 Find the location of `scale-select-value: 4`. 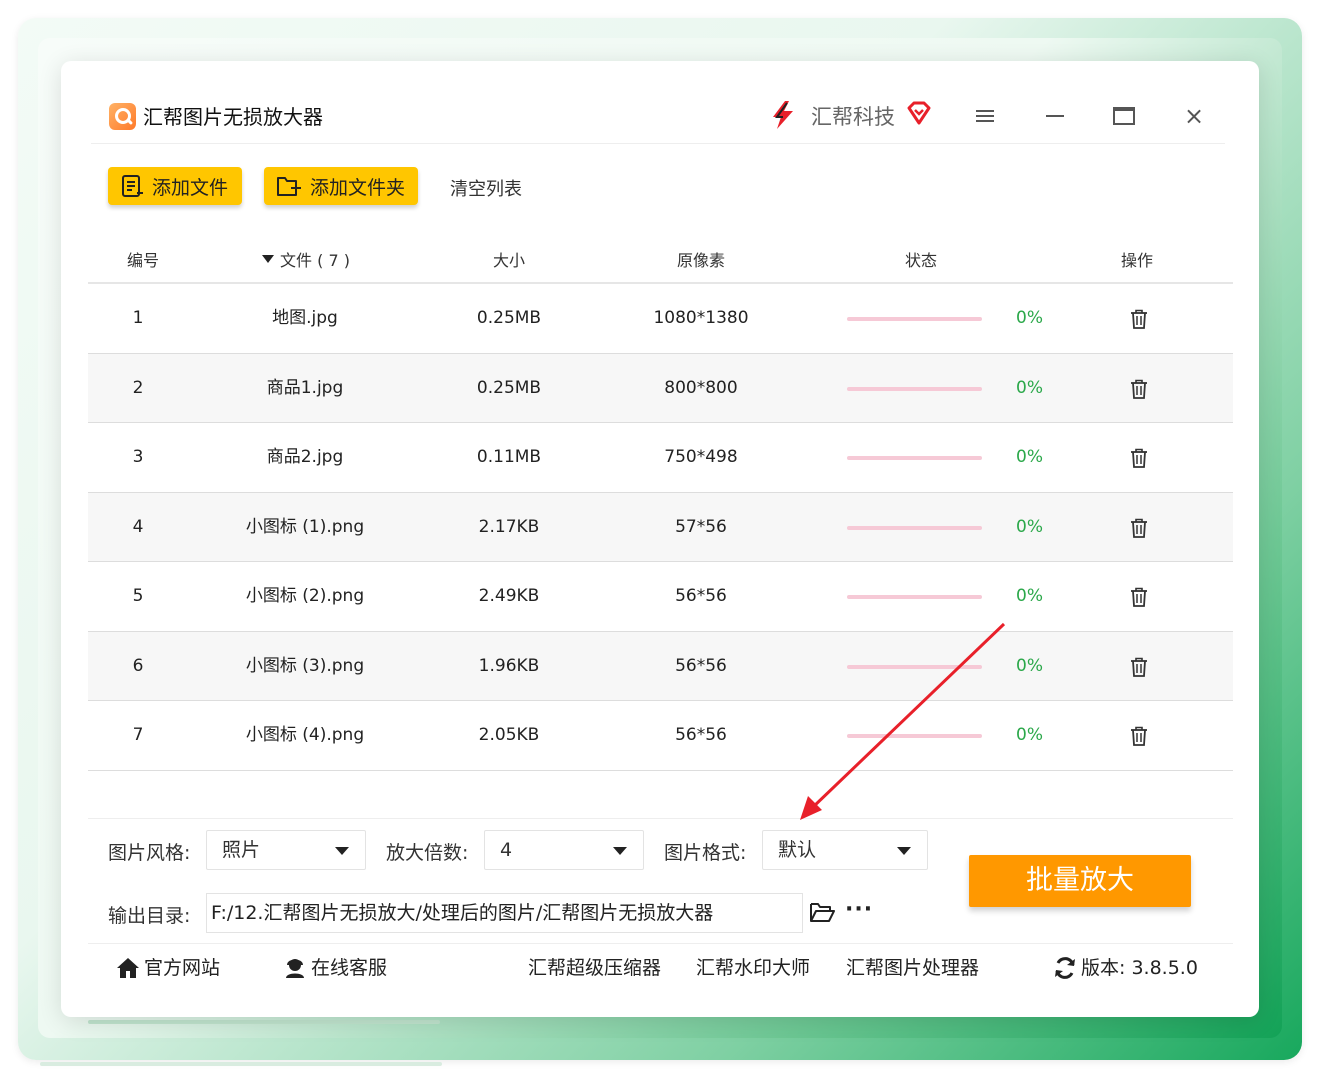

scale-select-value: 4 is located at coordinates (506, 850).